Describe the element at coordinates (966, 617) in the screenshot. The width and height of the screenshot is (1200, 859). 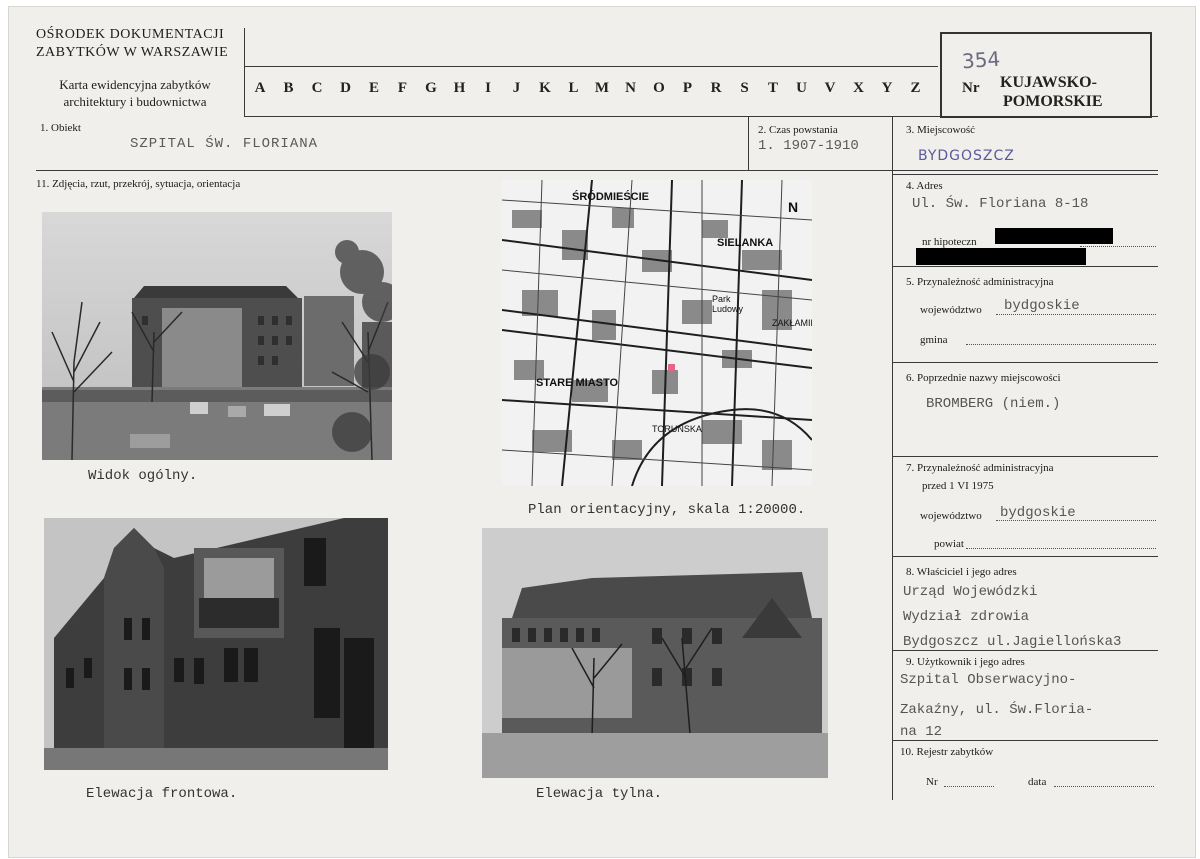
I see `wlasciciel-line2: Wydział zdrowia` at that location.